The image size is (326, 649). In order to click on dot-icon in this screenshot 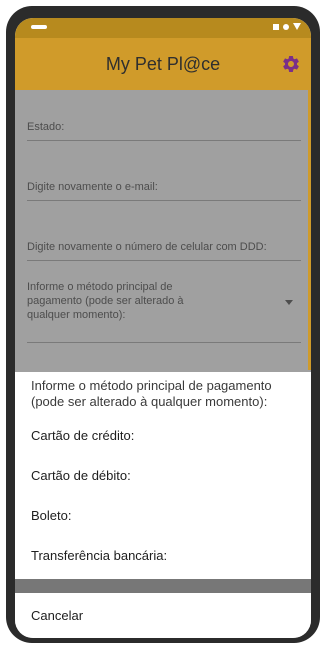, I will do `click(286, 26)`.